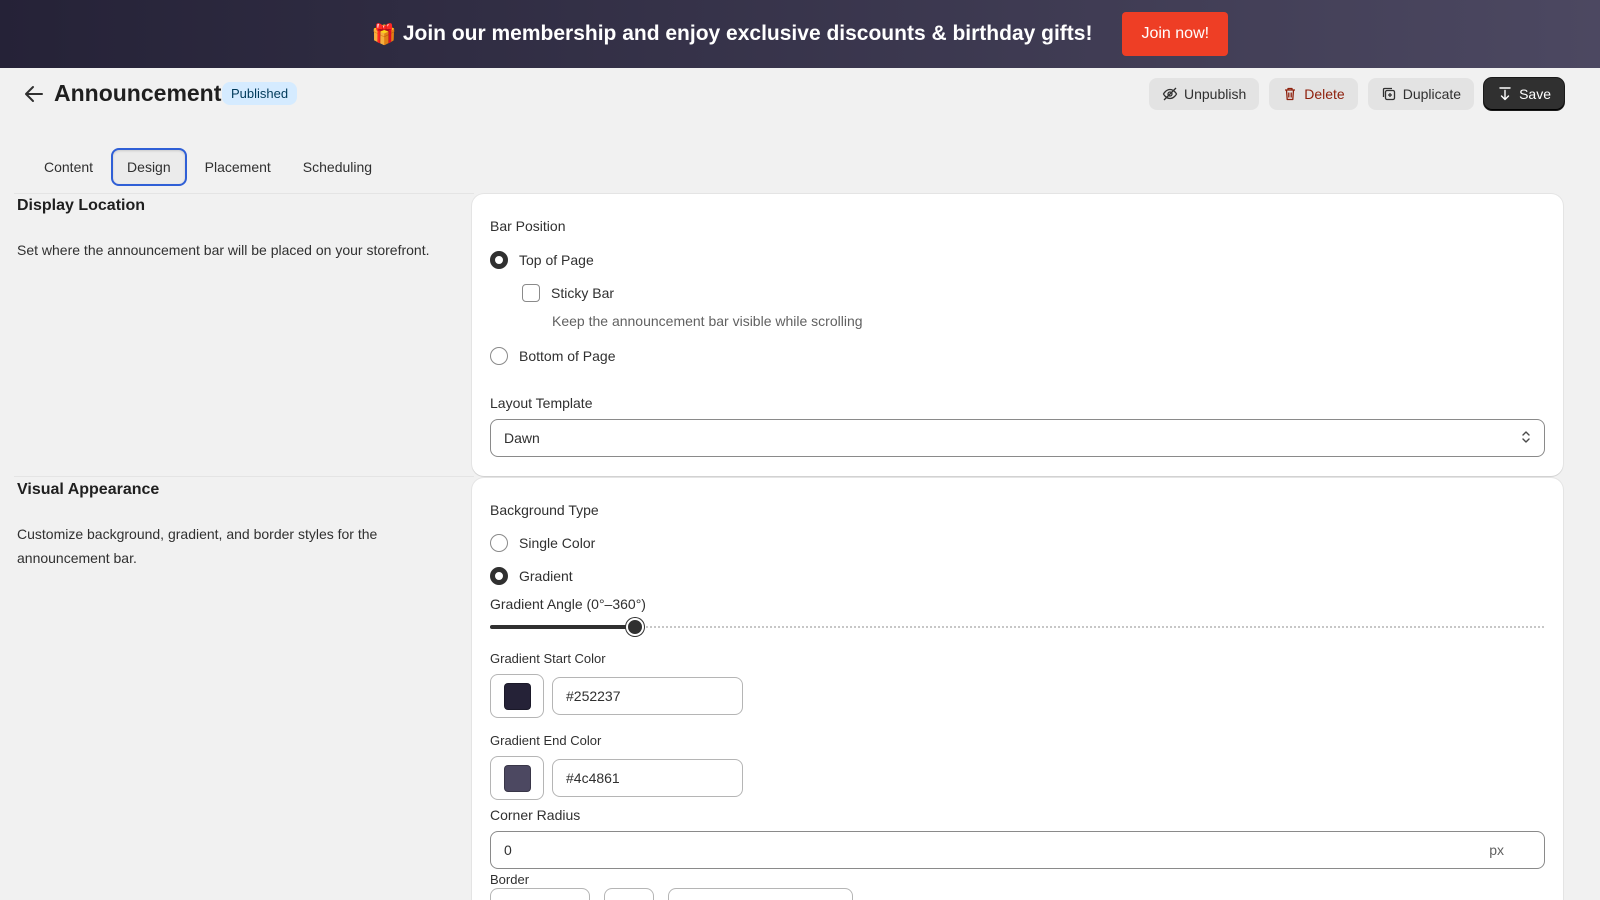 The height and width of the screenshot is (900, 1600). Describe the element at coordinates (1017, 850) in the screenshot. I see `corner-radius-input: 0 px` at that location.